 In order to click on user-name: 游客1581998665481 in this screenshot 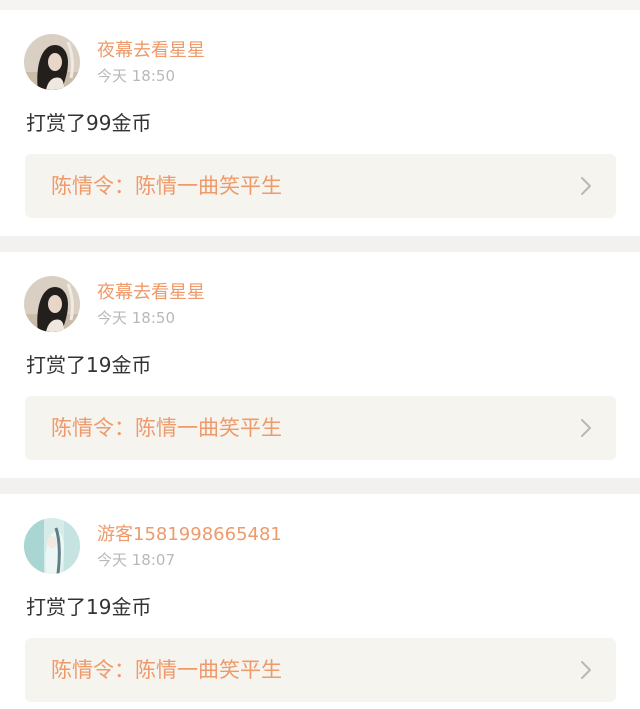, I will do `click(189, 535)`.